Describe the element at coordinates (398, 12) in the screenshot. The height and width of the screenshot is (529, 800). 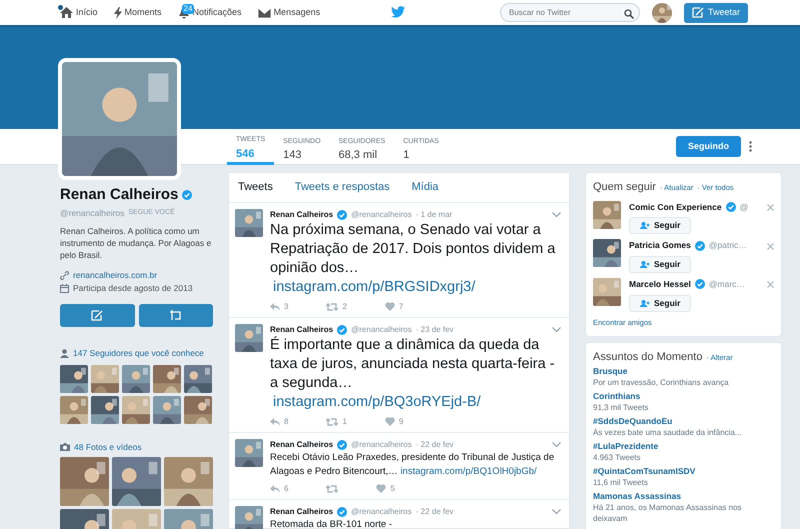
I see `bird-logo-icon` at that location.